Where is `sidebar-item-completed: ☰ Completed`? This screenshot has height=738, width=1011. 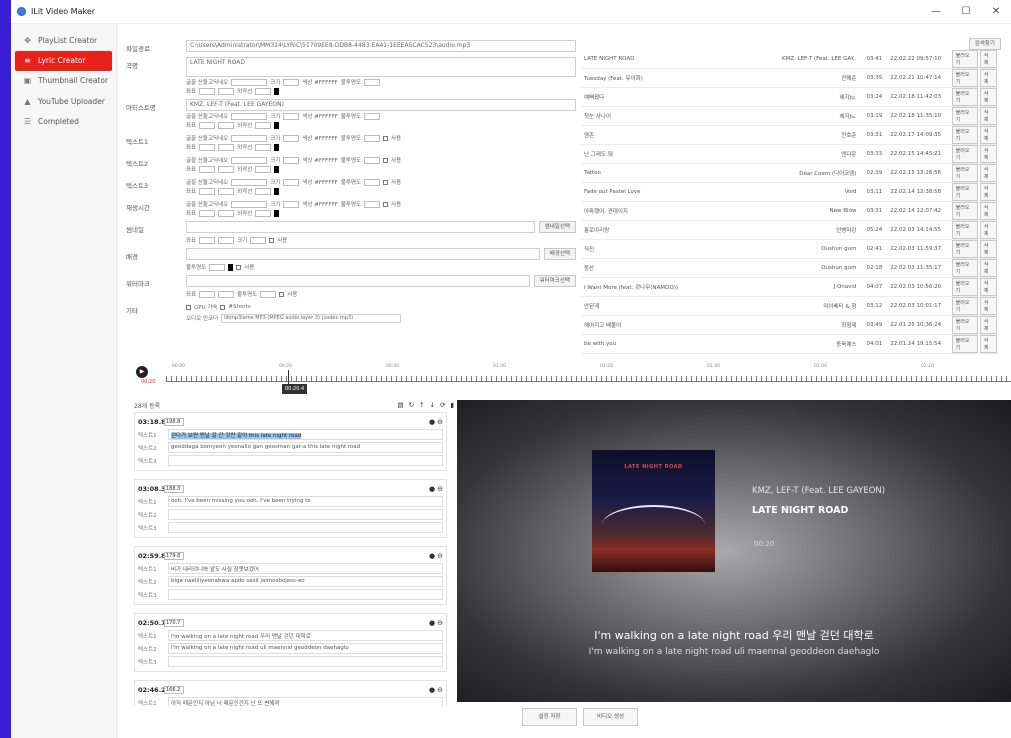 sidebar-item-completed: ☰ Completed is located at coordinates (63, 122).